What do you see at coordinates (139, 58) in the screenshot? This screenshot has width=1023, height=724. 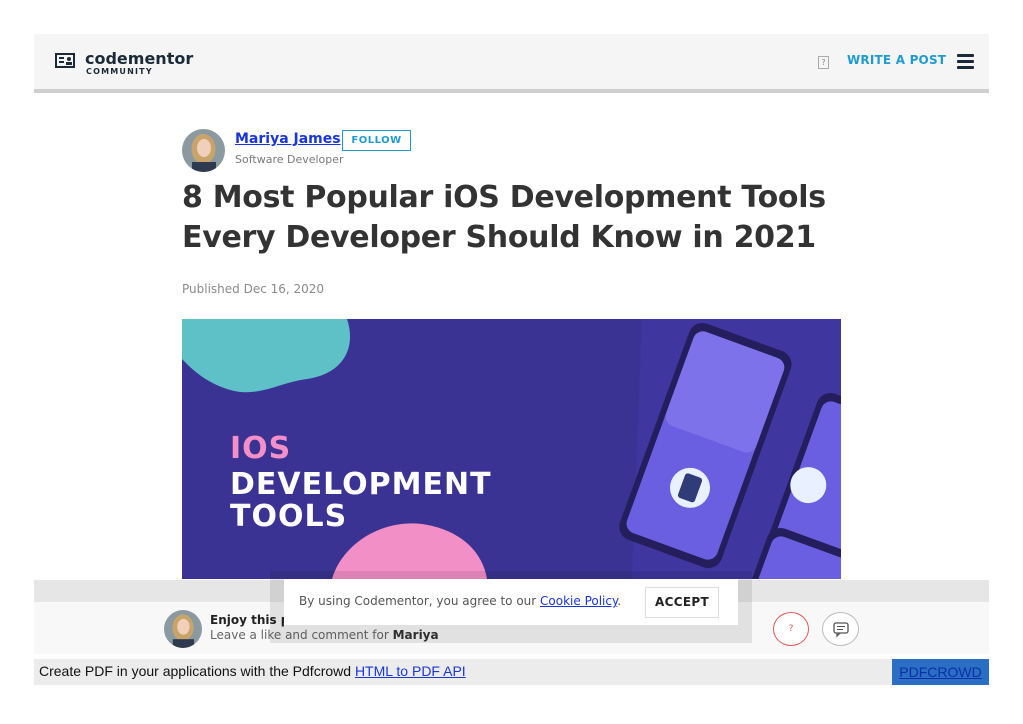 I see `logo-wordmark: codementor` at bounding box center [139, 58].